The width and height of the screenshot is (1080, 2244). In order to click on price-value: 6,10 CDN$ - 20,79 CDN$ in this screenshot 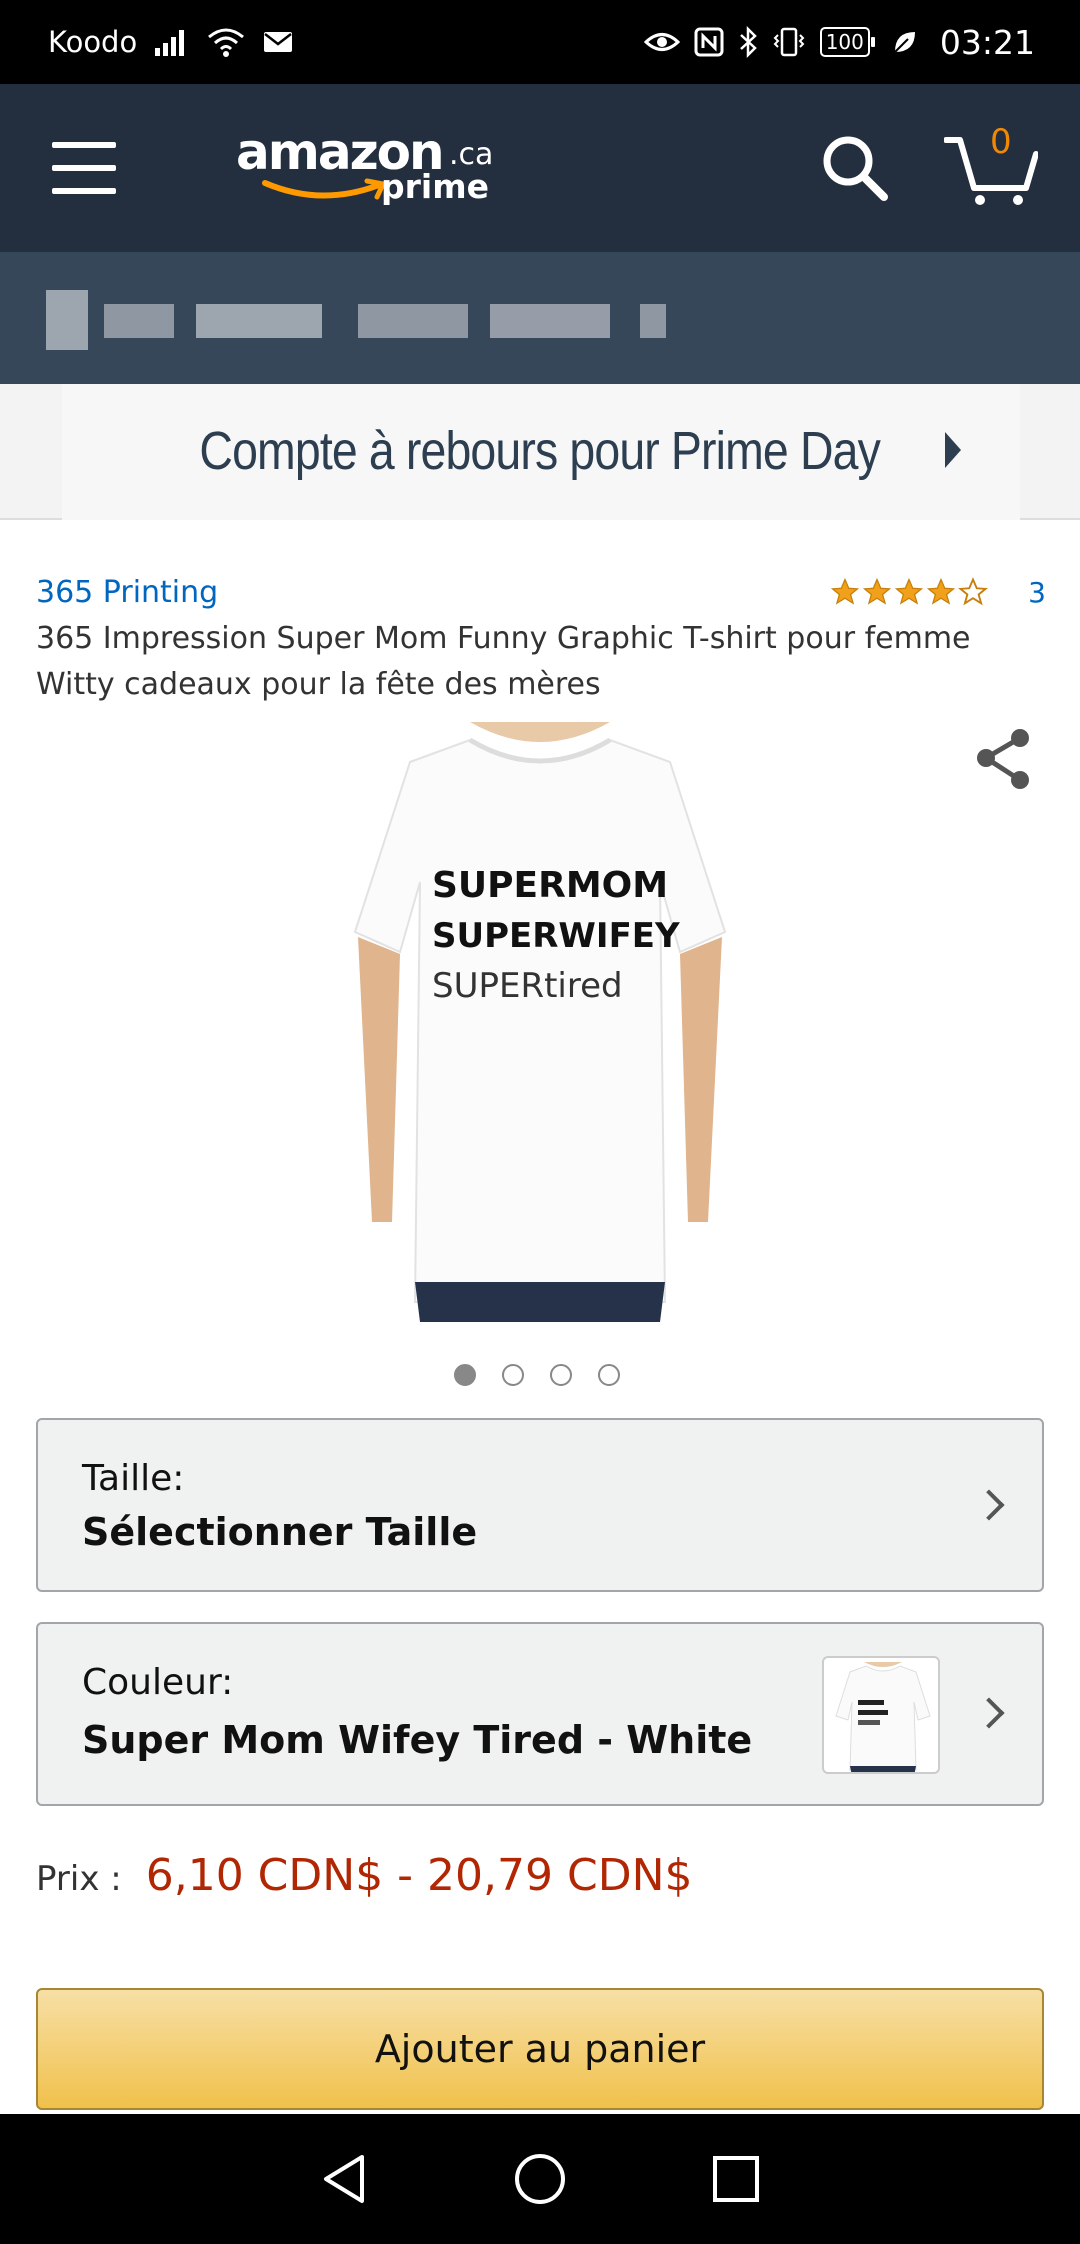, I will do `click(419, 1875)`.